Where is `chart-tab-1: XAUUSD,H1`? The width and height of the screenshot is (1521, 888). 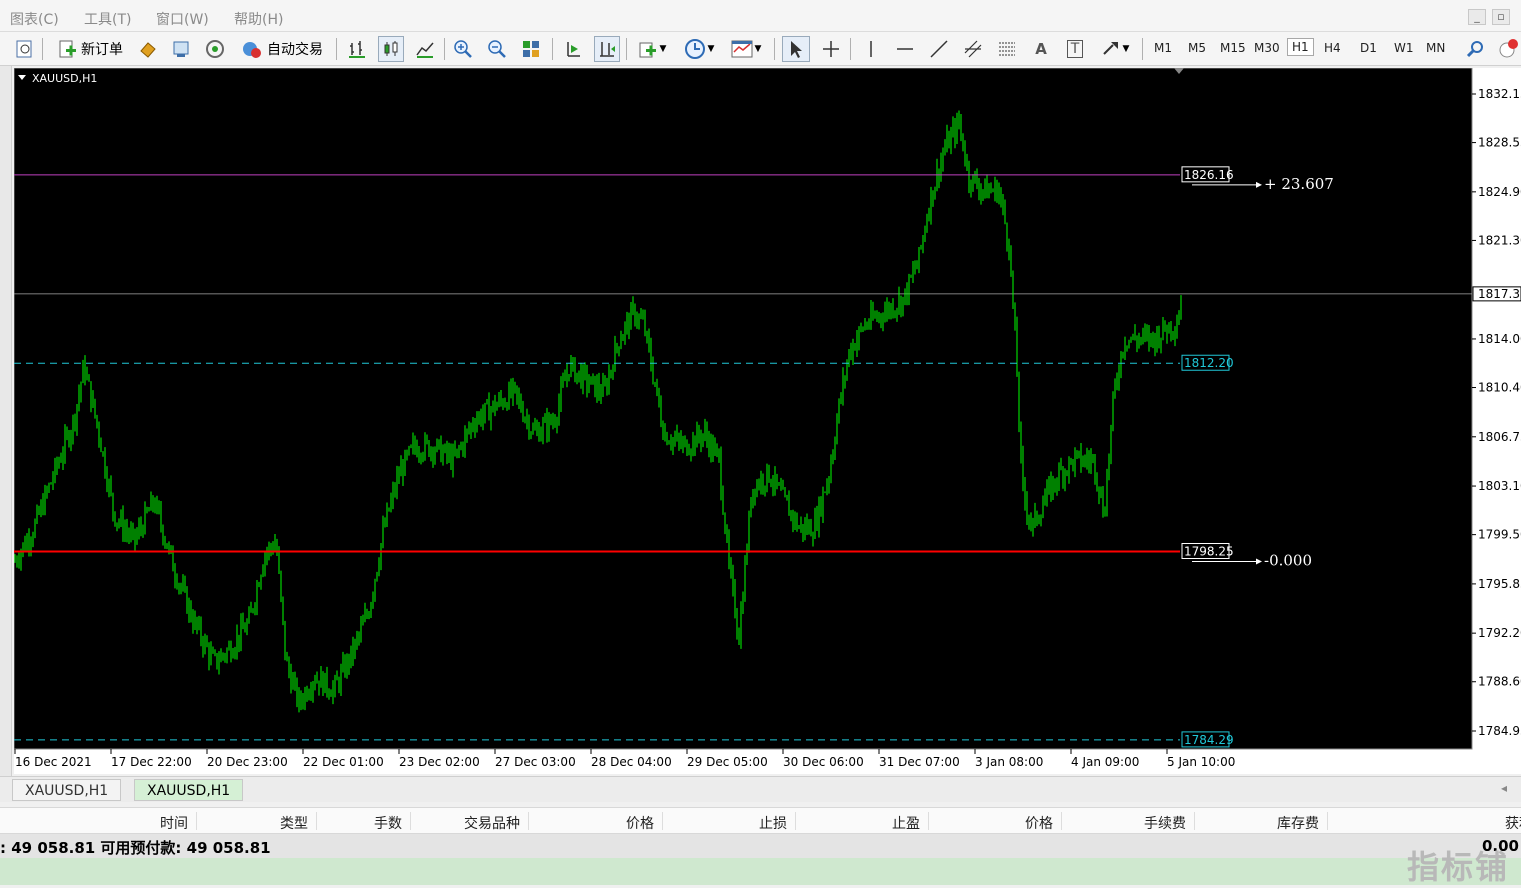
chart-tab-1: XAUUSD,H1 is located at coordinates (67, 790).